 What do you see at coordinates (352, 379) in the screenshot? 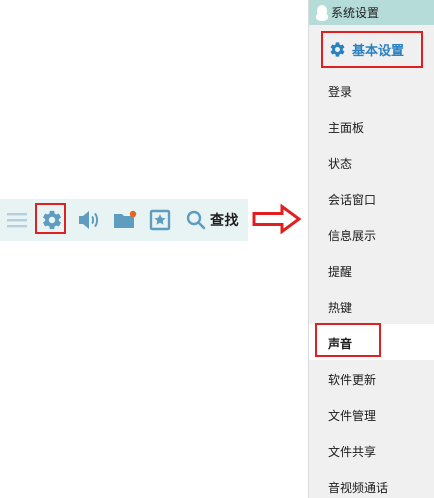
I see `sidebar-item-software-update: 软件更新` at bounding box center [352, 379].